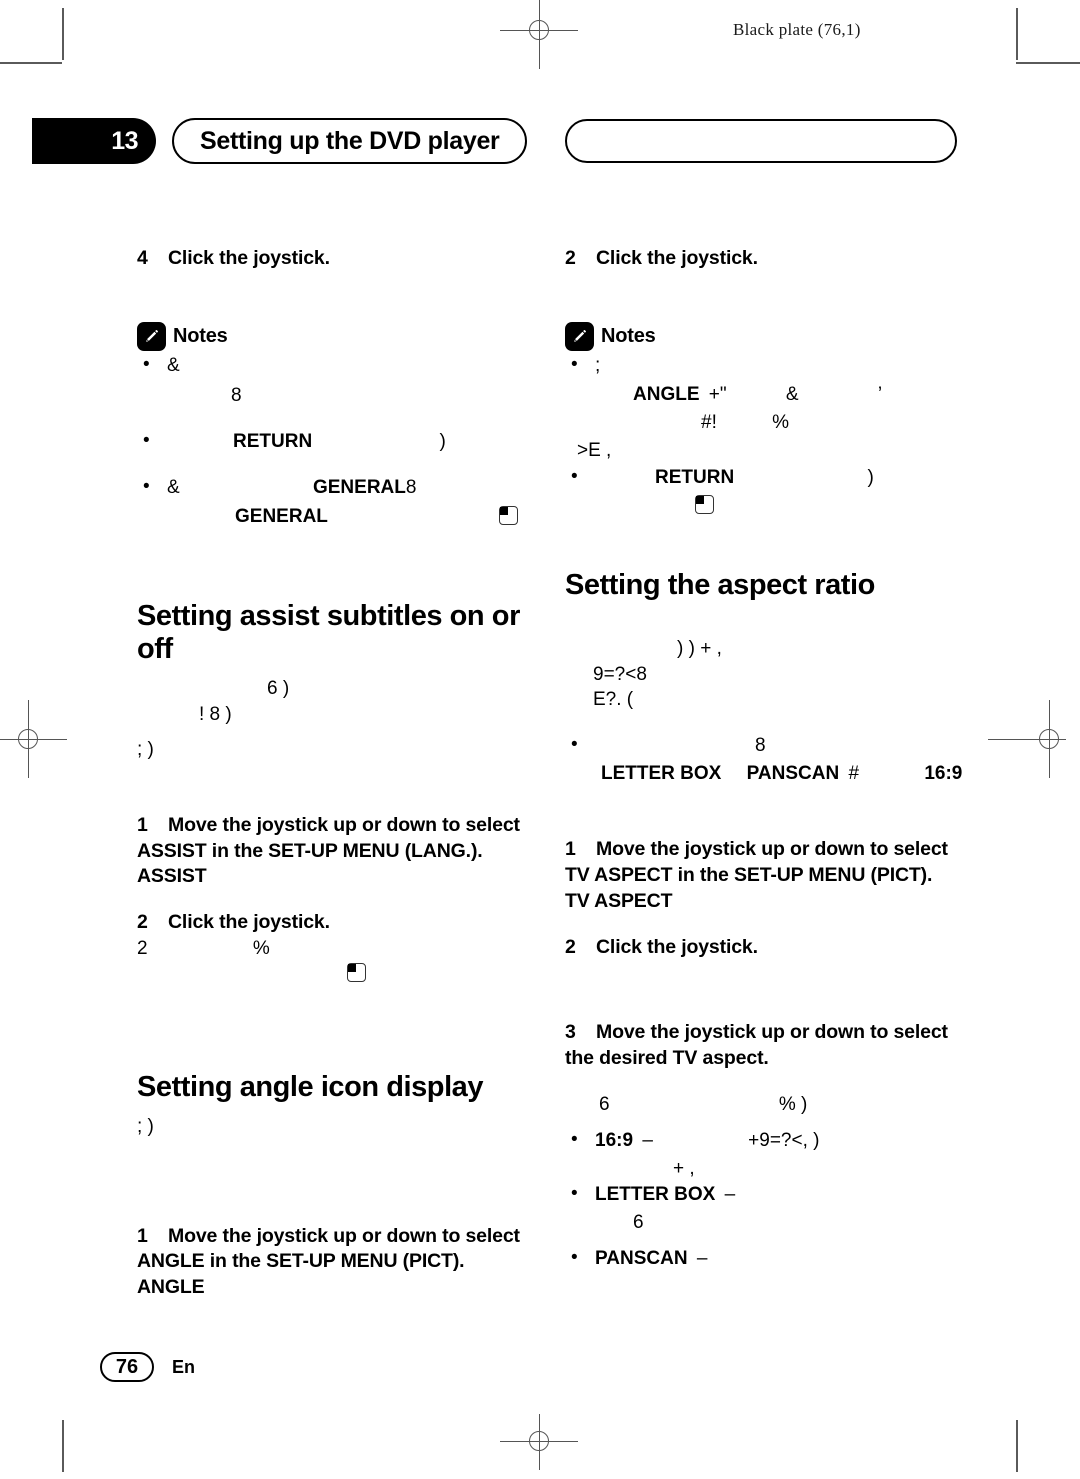  What do you see at coordinates (598, 365) in the screenshot?
I see `right-note-1-line1: ;` at bounding box center [598, 365].